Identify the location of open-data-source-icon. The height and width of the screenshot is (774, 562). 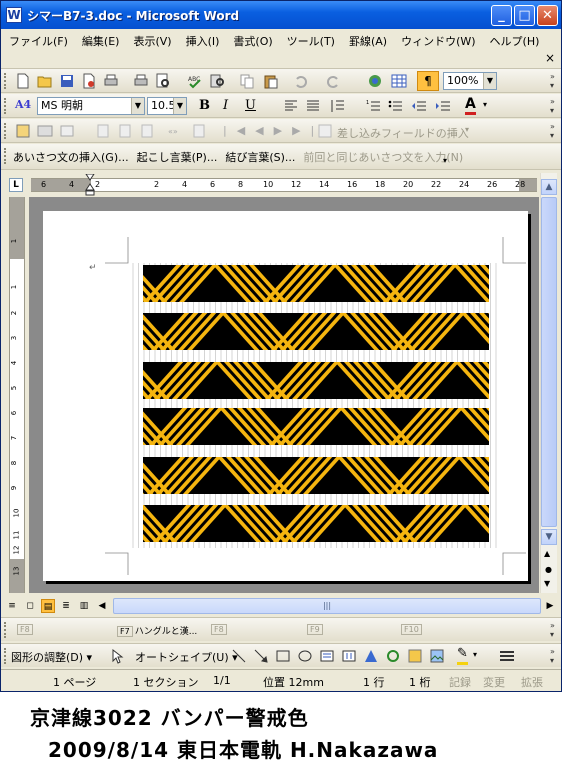
(45, 131).